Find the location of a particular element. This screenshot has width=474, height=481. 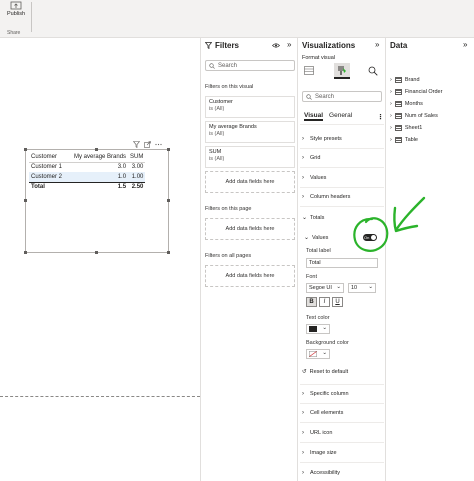

filters-on-all-pages-label: Filters on all pages is located at coordinates (228, 256).